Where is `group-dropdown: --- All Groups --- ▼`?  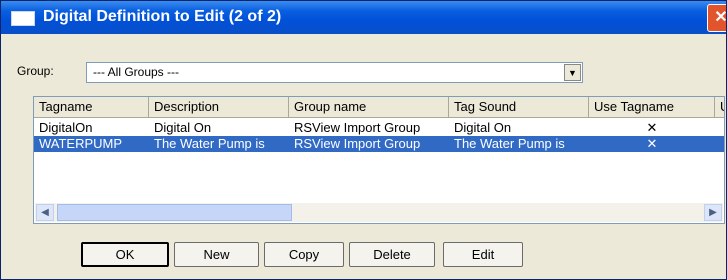
group-dropdown: --- All Groups --- ▼ is located at coordinates (334, 72).